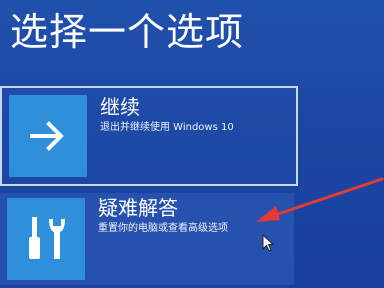 Image resolution: width=384 pixels, height=288 pixels. What do you see at coordinates (120, 107) in the screenshot?
I see `option-continue-title: 继续` at bounding box center [120, 107].